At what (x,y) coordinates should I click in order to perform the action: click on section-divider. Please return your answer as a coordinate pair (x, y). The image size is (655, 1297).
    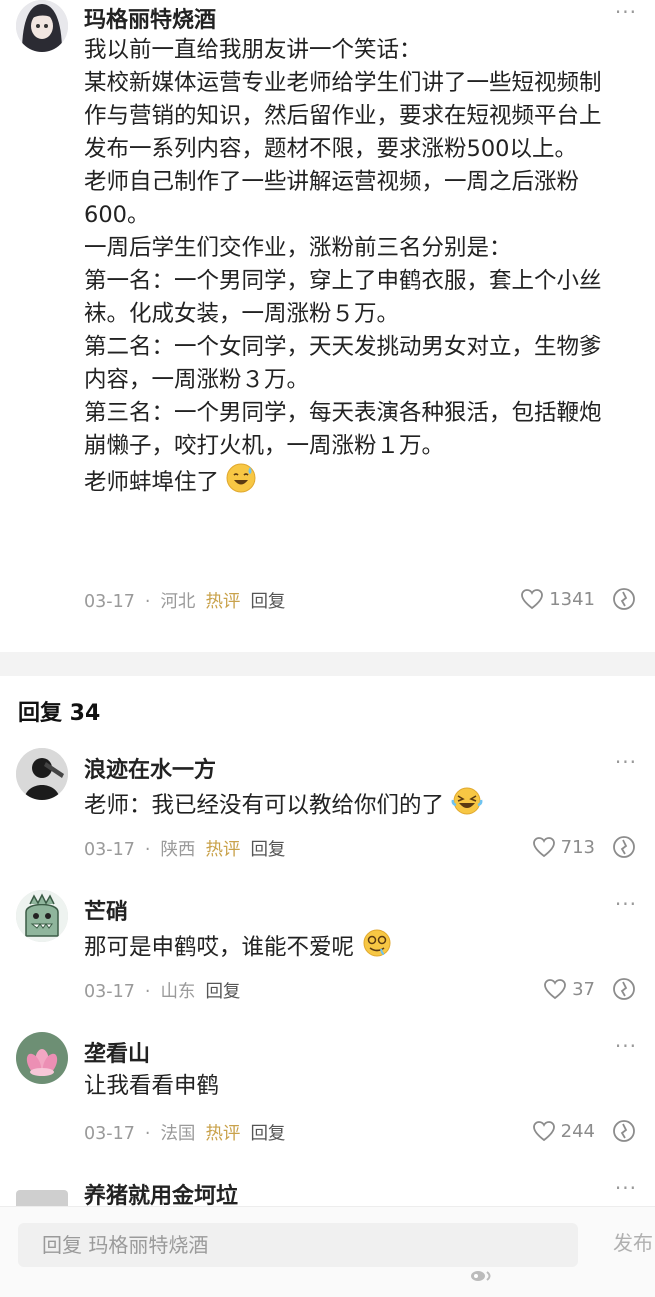
    Looking at the image, I should click on (327, 664).